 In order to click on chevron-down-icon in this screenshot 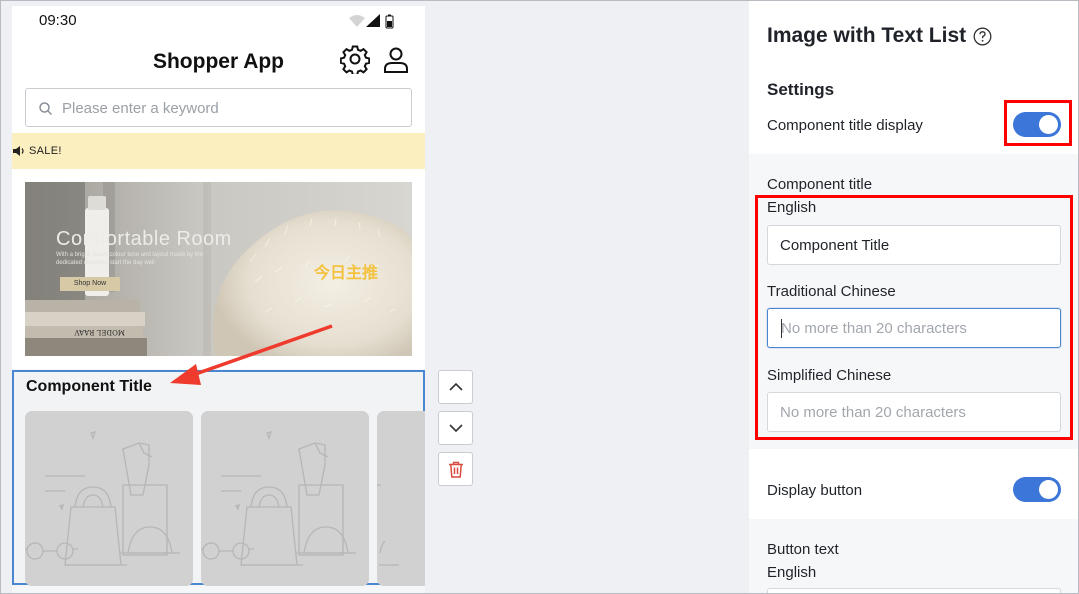, I will do `click(456, 428)`.